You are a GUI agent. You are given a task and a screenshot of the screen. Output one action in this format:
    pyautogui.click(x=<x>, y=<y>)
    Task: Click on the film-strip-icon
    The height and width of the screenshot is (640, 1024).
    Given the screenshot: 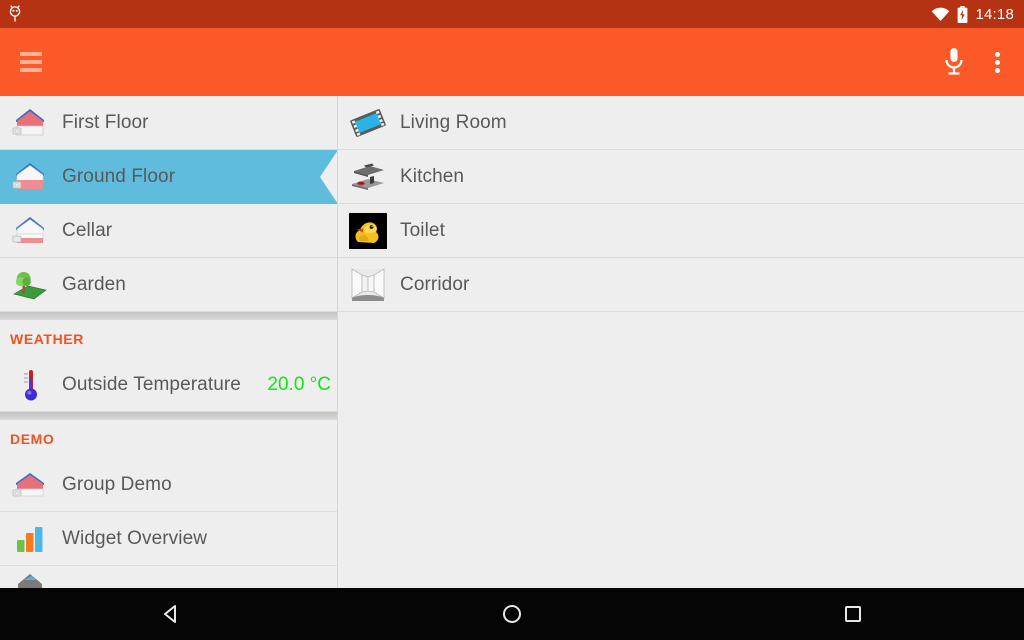 What is the action you would take?
    pyautogui.click(x=368, y=123)
    